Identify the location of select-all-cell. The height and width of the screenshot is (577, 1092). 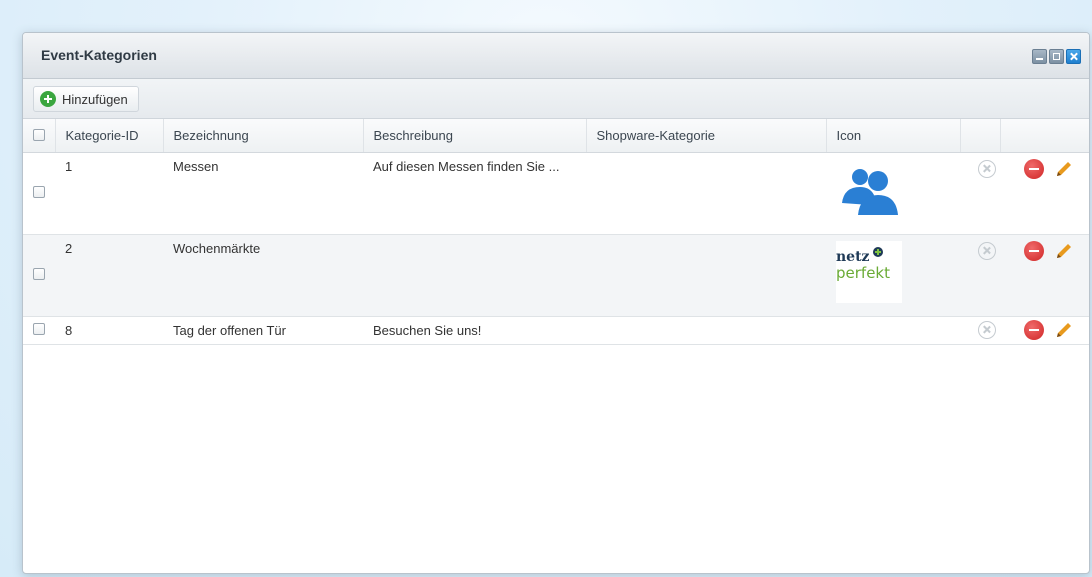
(39, 136).